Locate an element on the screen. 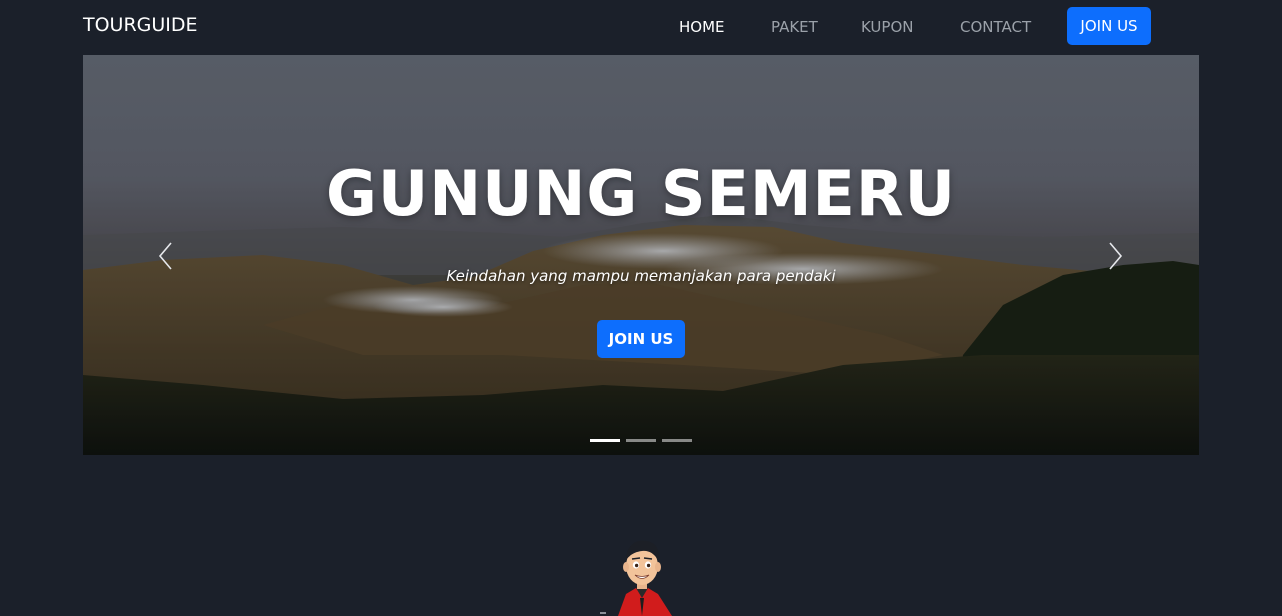 The image size is (1282, 616). chevron-right-icon is located at coordinates (1116, 256).